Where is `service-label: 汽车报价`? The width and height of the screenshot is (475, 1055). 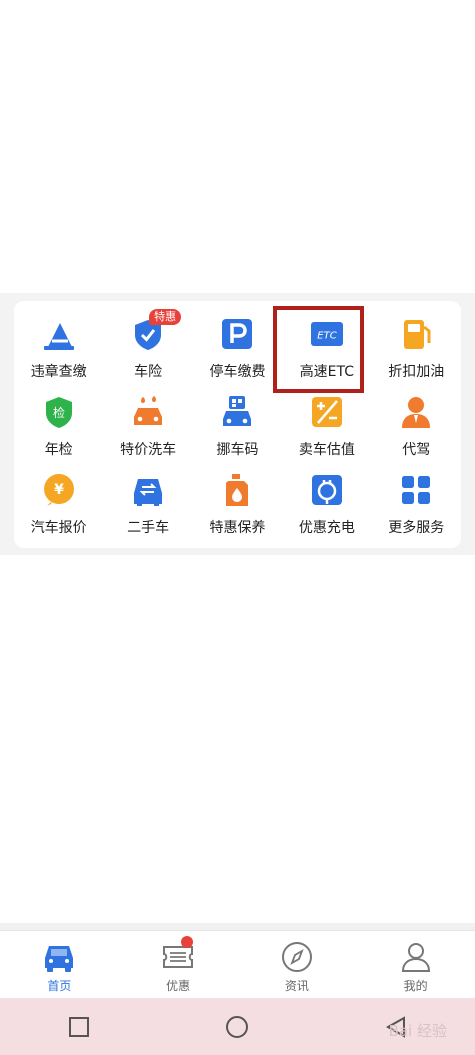
service-label: 汽车报价 is located at coordinates (58, 528).